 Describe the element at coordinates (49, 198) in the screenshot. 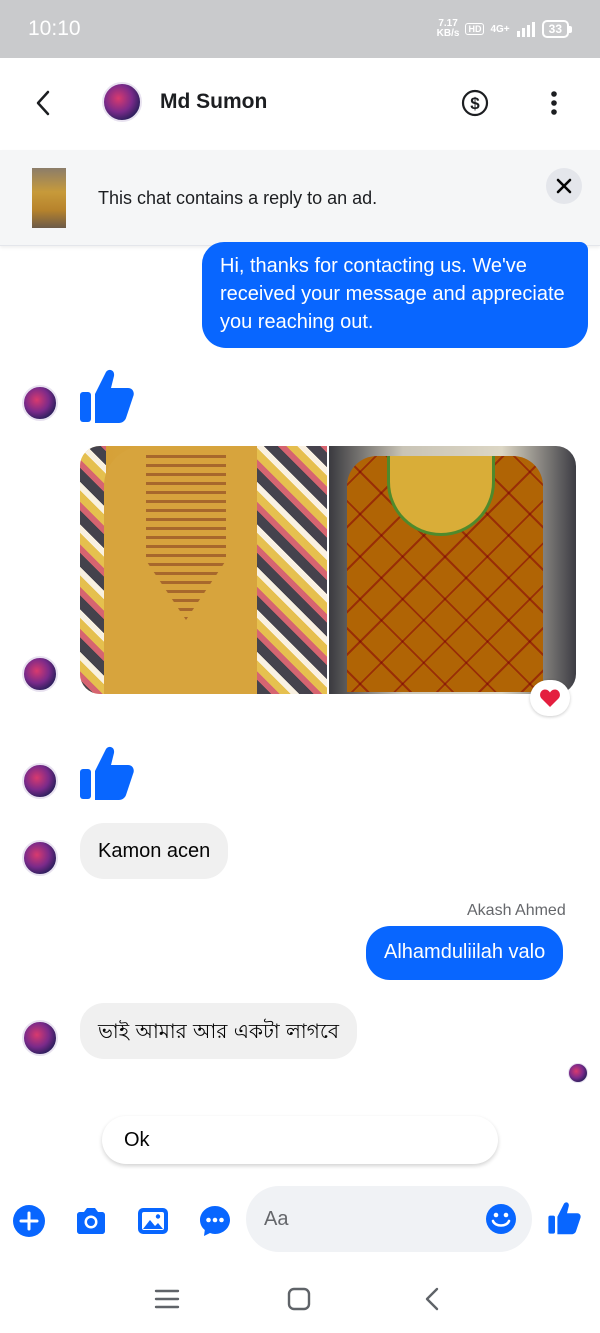

I see `ad-thumbnail` at that location.